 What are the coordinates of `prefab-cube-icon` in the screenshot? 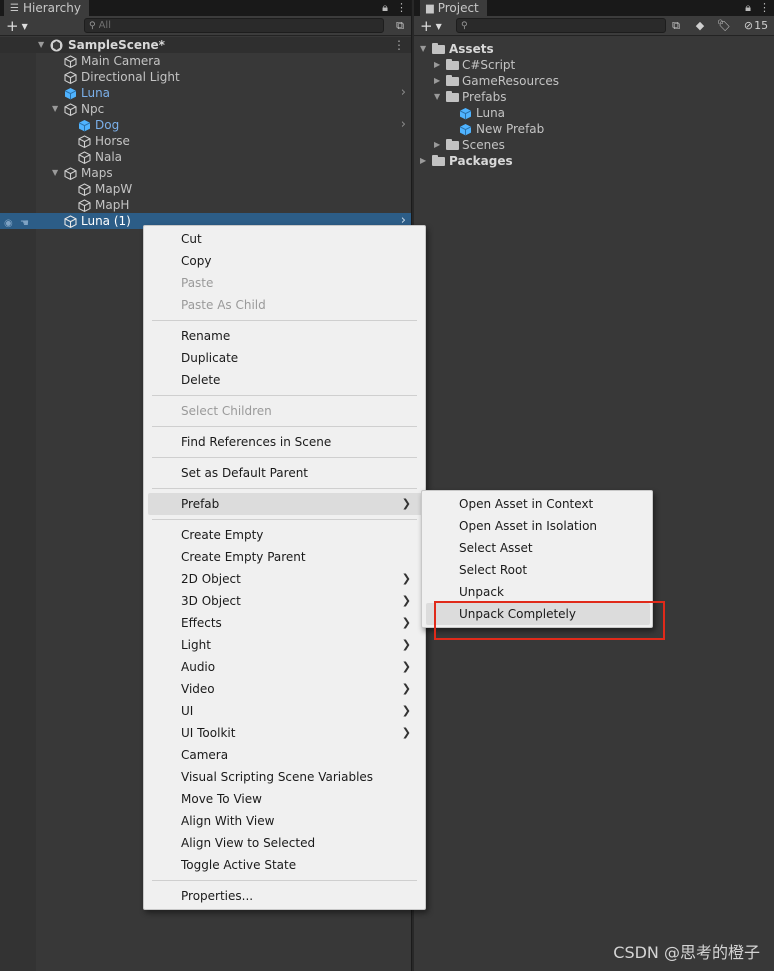 It's located at (84, 126).